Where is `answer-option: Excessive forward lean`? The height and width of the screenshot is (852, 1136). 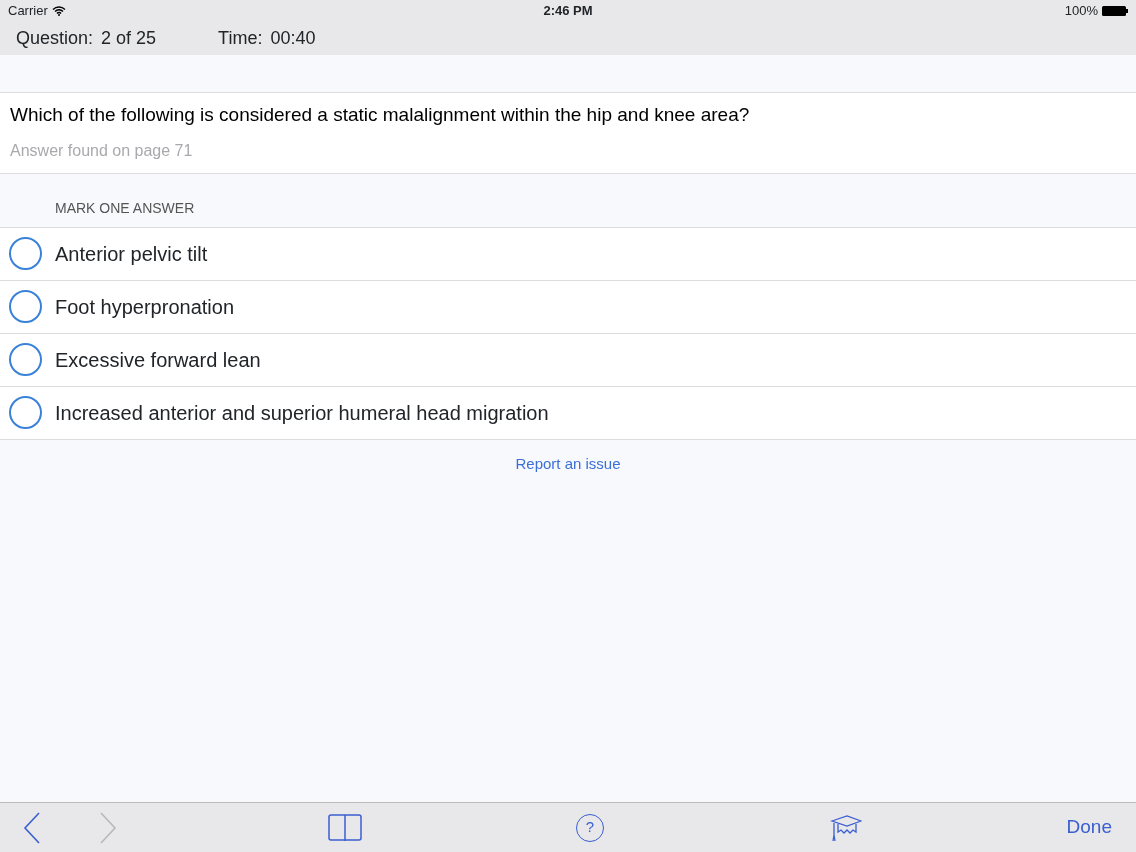 answer-option: Excessive forward lean is located at coordinates (158, 359).